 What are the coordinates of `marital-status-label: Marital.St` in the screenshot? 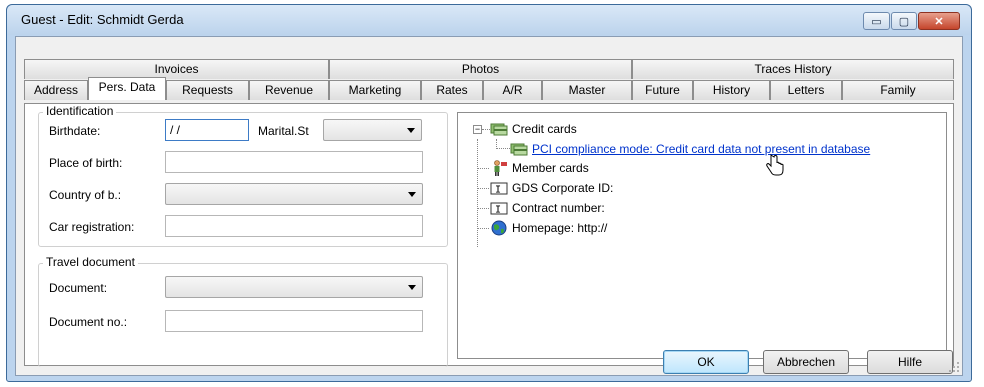 It's located at (283, 131).